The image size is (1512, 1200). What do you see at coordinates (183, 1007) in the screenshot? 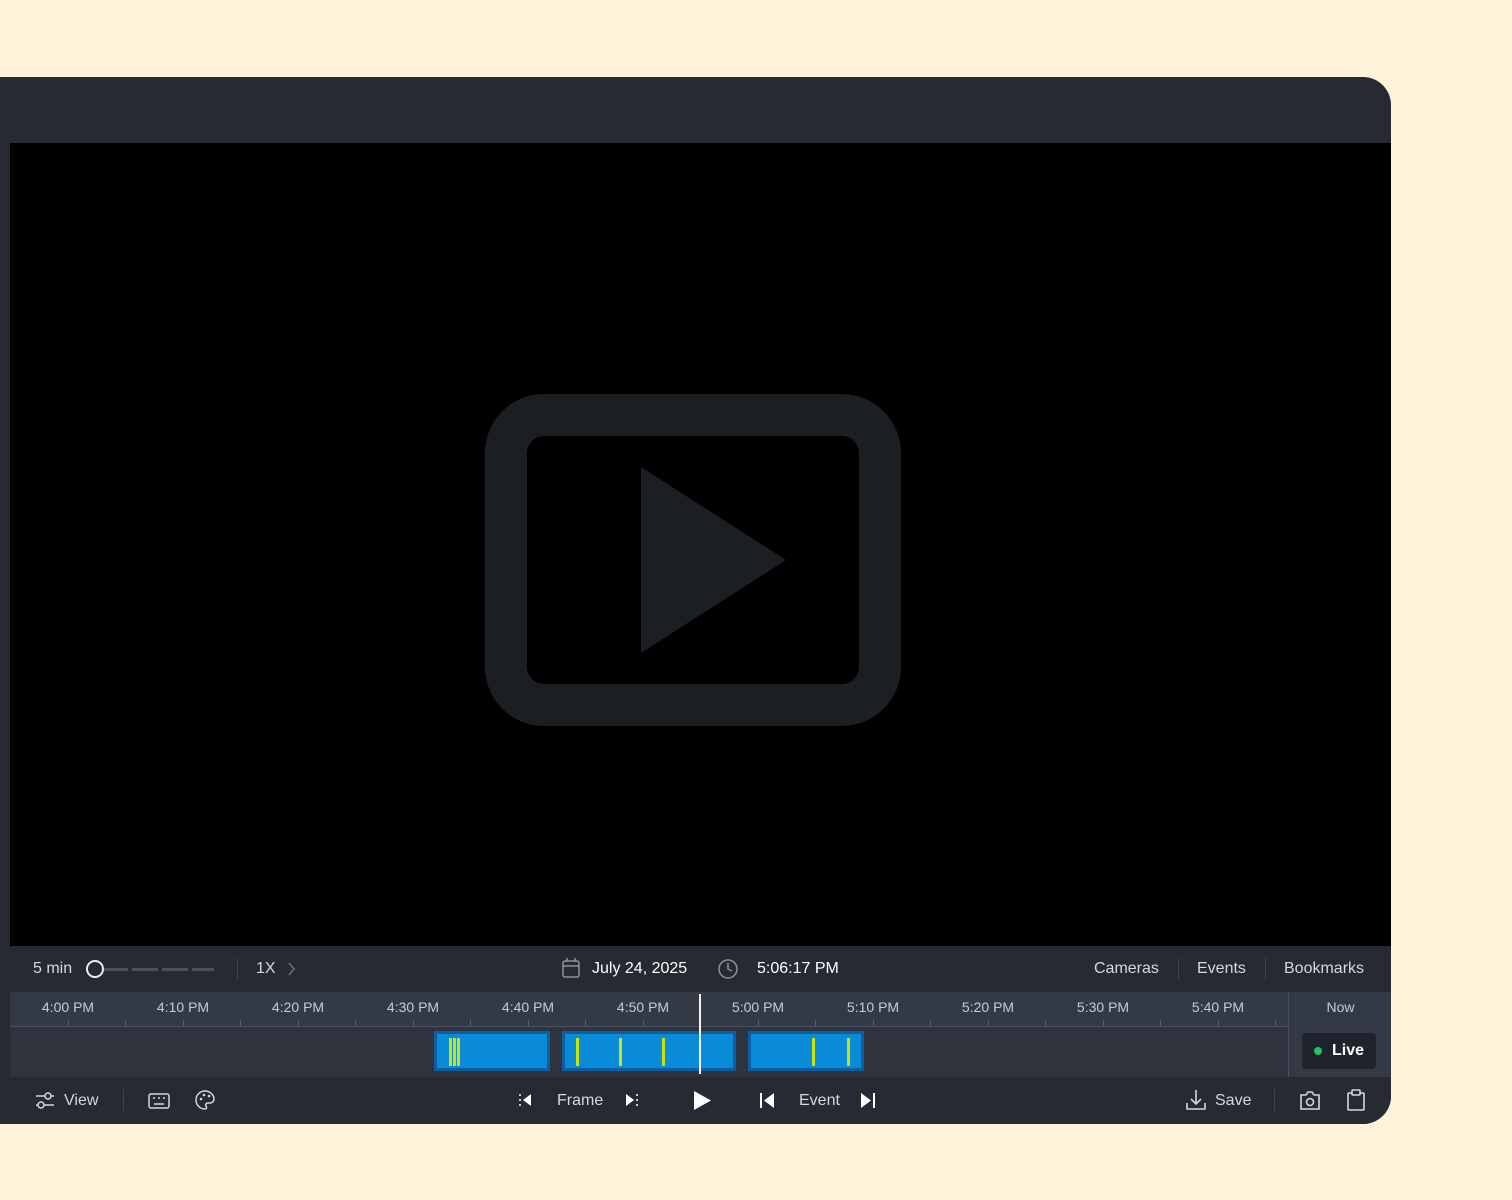
I see `tick-label: 4:10 PM` at bounding box center [183, 1007].